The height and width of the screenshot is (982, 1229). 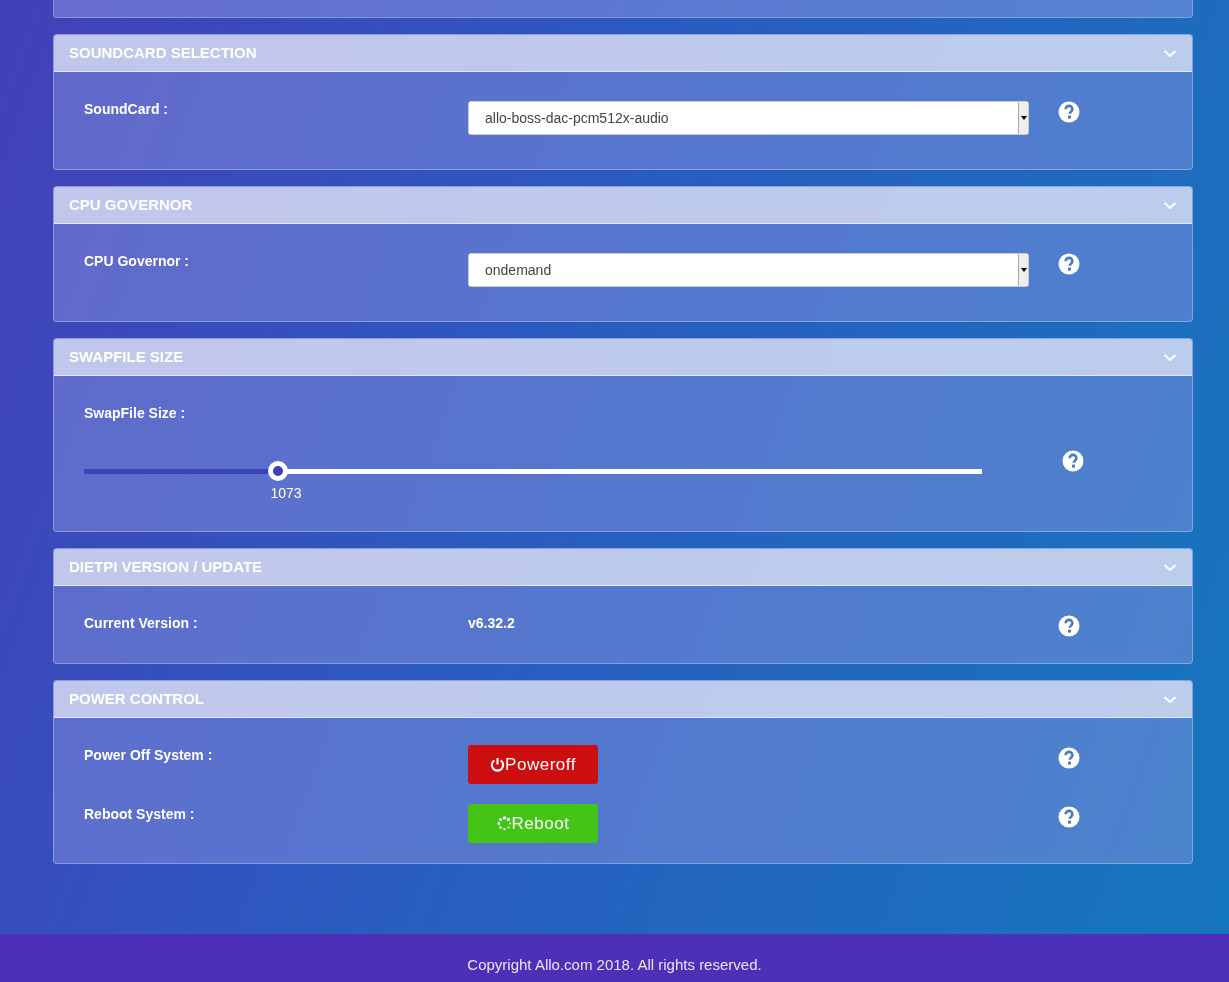 I want to click on panel-title: SOUNDCARD SELECTION, so click(x=163, y=52).